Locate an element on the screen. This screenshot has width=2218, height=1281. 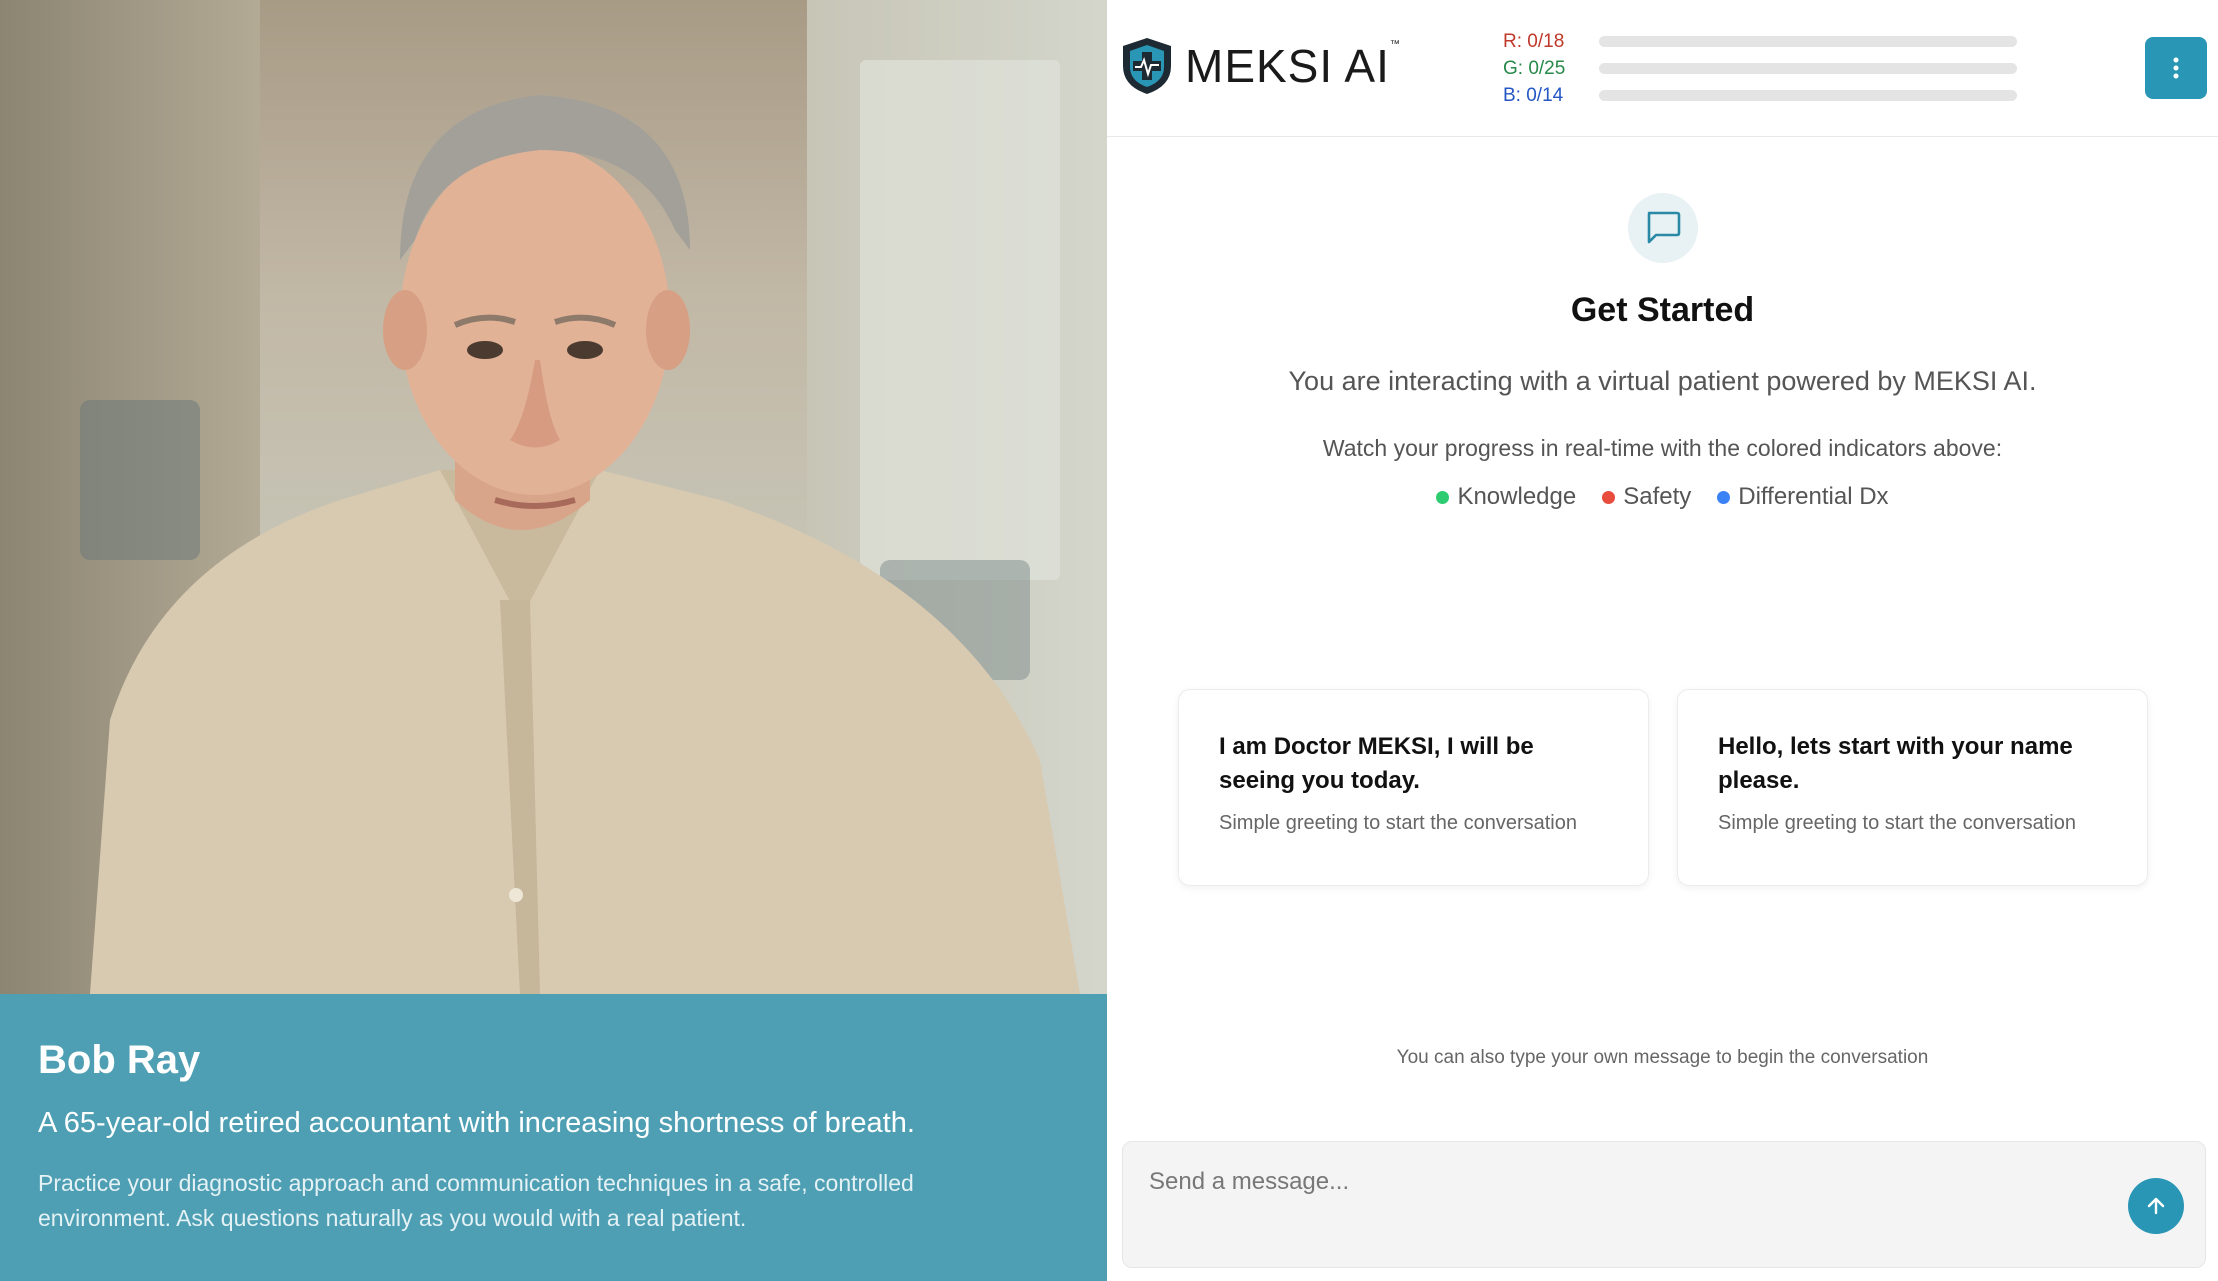
indicator-legend: Knowledge Safety Differential Dx is located at coordinates (1662, 497).